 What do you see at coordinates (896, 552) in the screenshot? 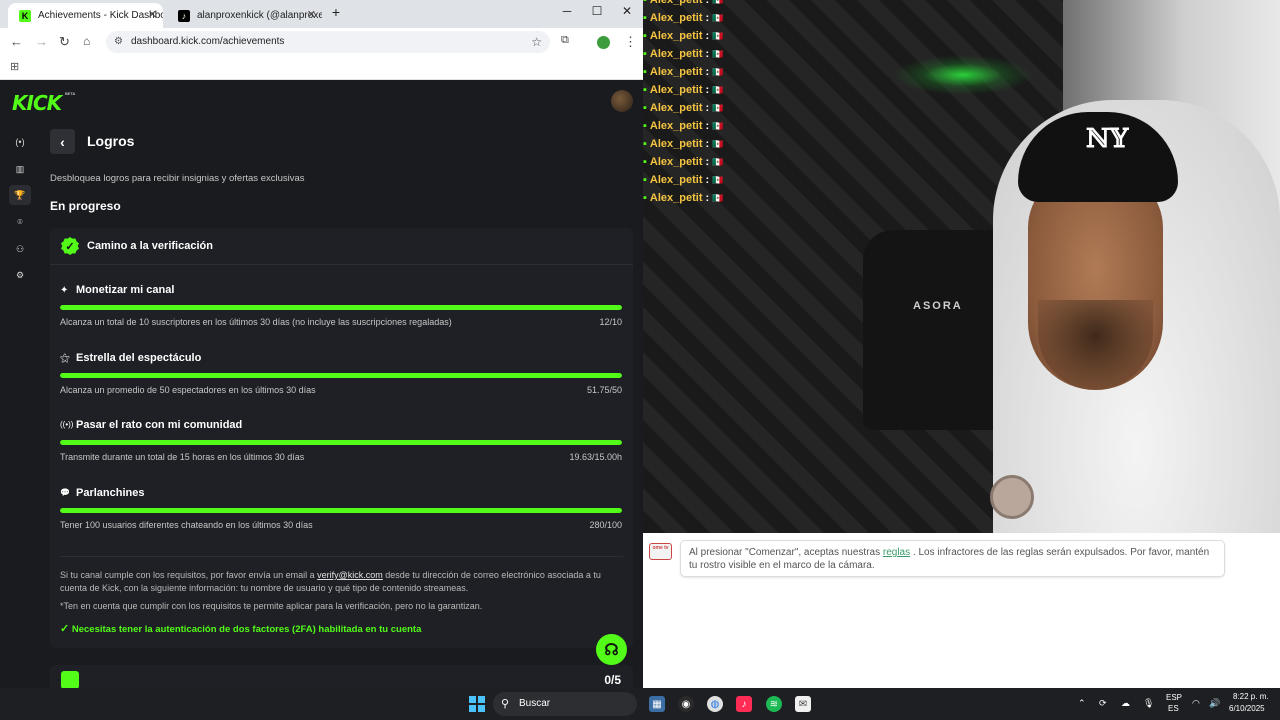
I see `rules-link: reglas` at bounding box center [896, 552].